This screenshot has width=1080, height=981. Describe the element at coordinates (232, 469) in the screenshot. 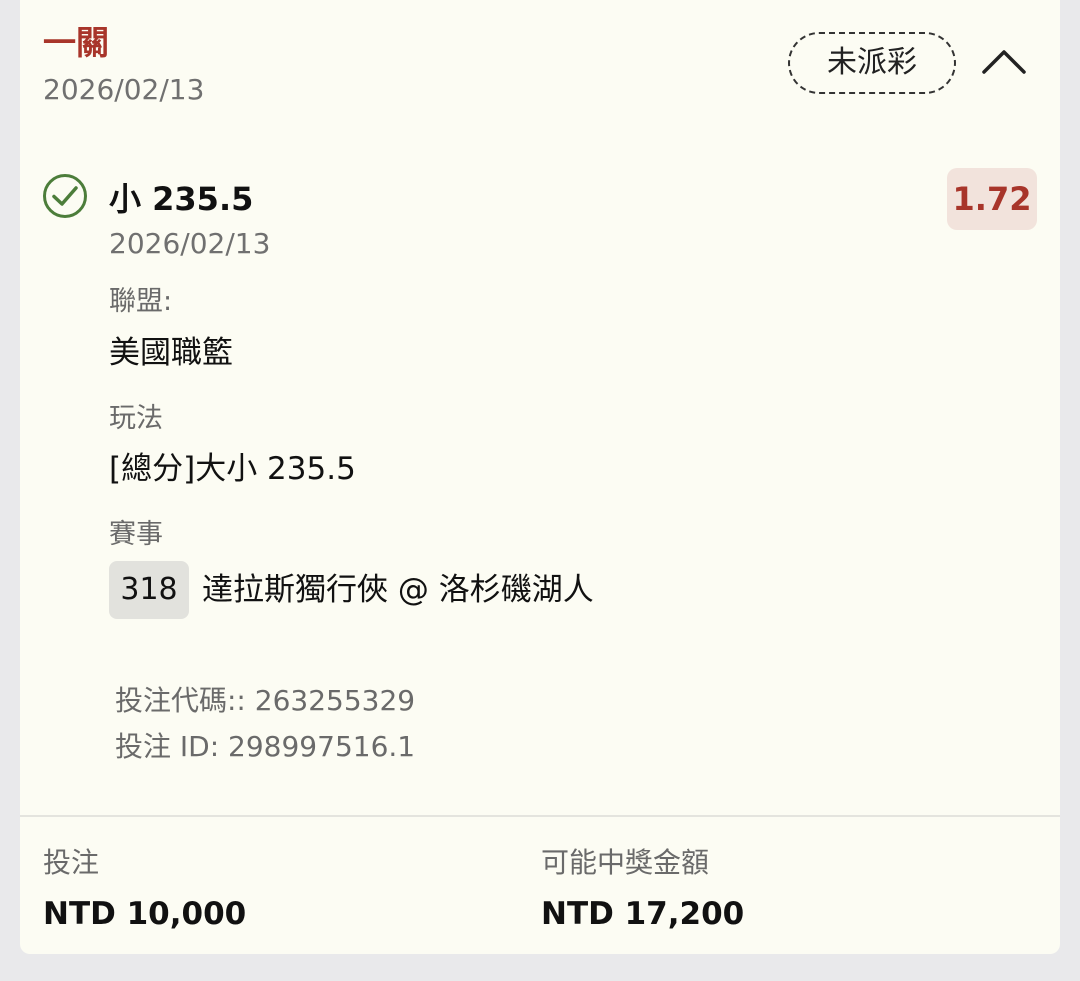

I see `market-value: [總分]大小 235.5` at that location.